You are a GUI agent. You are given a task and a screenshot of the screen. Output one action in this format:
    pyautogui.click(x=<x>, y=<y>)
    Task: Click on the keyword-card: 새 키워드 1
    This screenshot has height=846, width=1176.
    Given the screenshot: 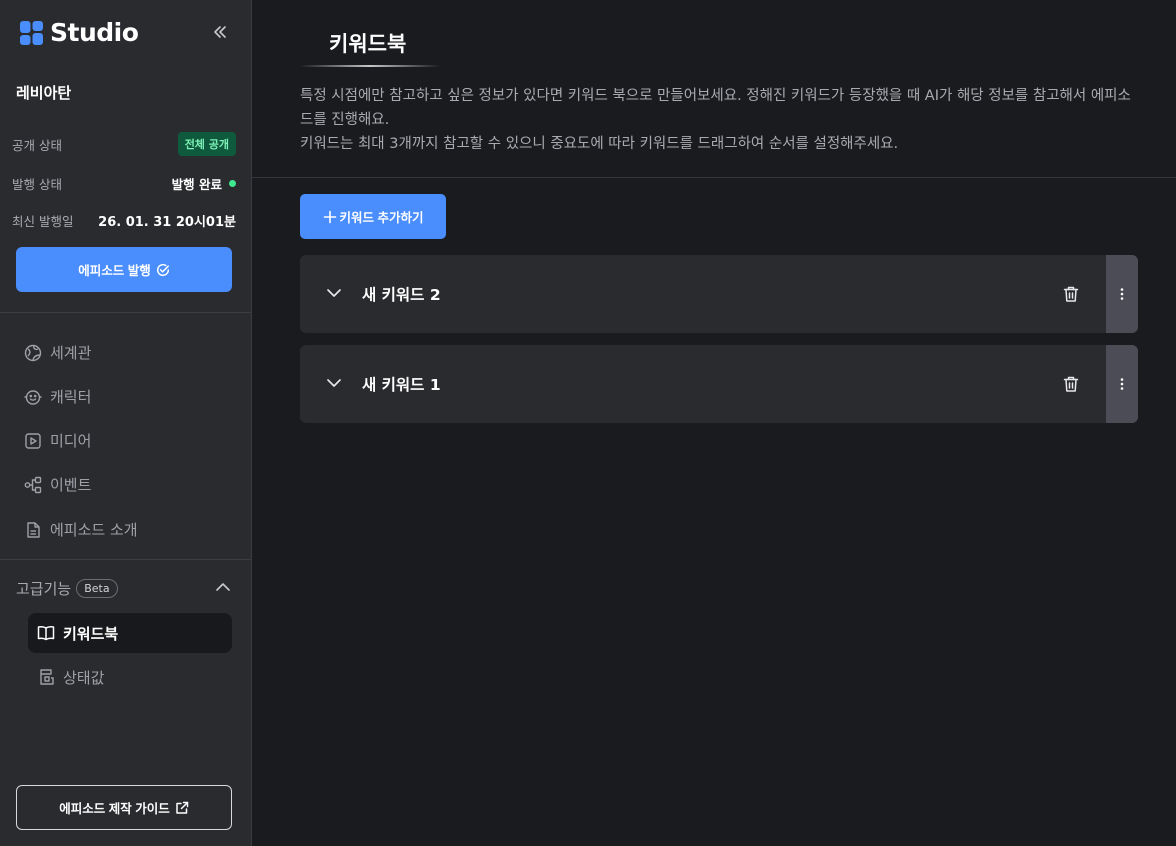 What is the action you would take?
    pyautogui.click(x=719, y=384)
    